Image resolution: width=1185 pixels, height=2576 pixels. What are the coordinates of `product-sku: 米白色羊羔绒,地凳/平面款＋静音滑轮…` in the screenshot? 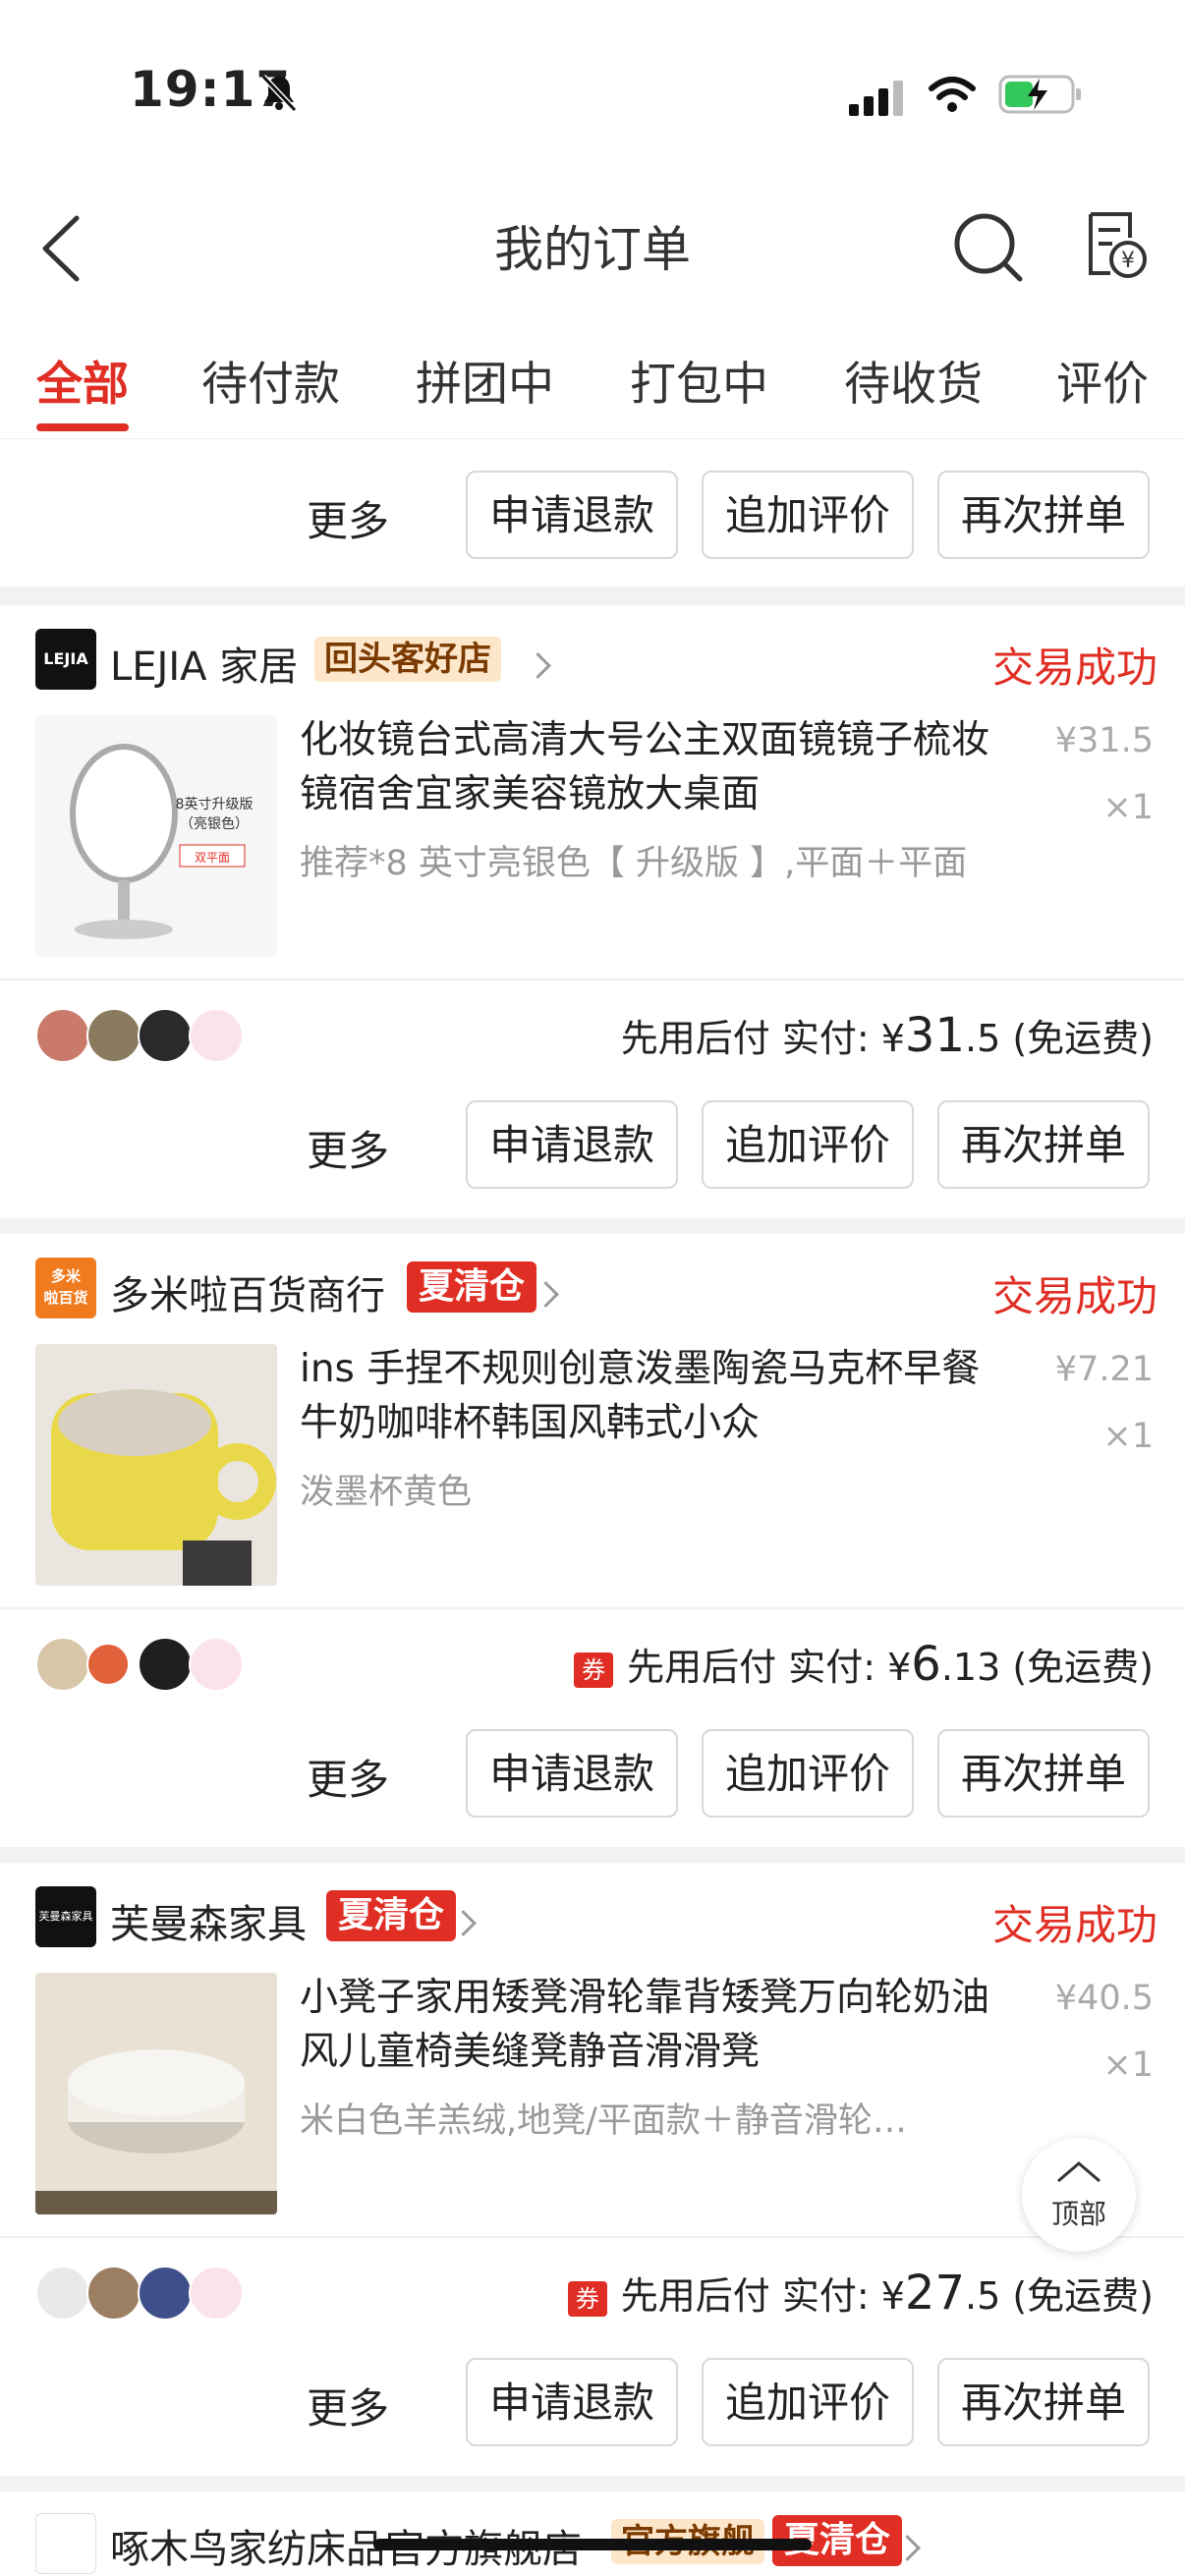 It's located at (604, 2121).